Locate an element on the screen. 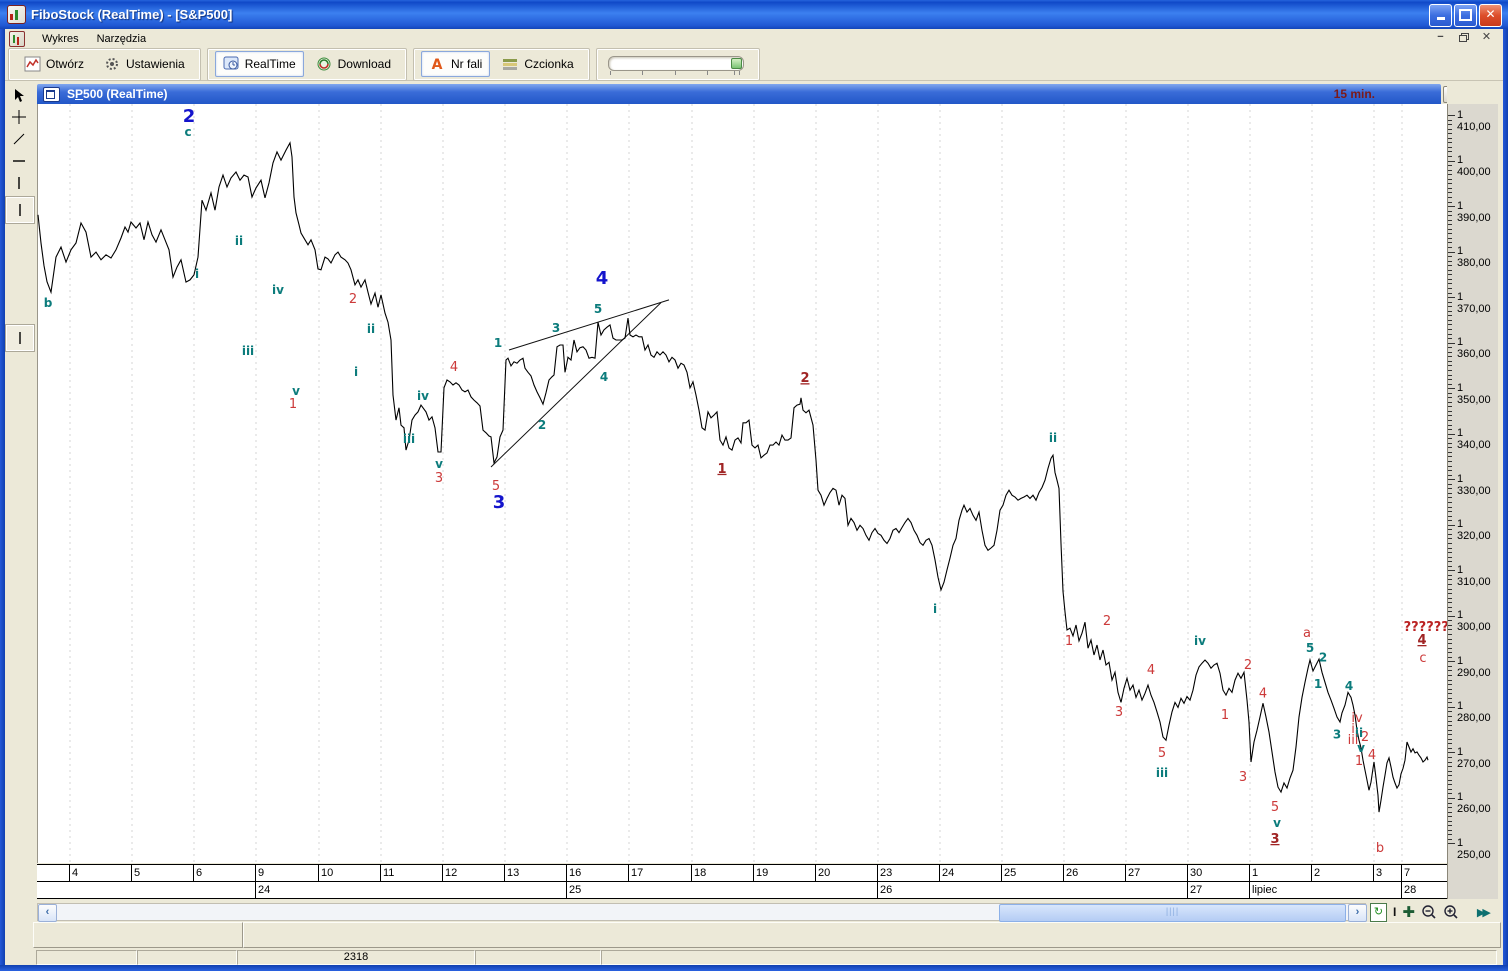 This screenshot has width=1508, height=971. chart-hscrollbar: ‹ › is located at coordinates (702, 912).